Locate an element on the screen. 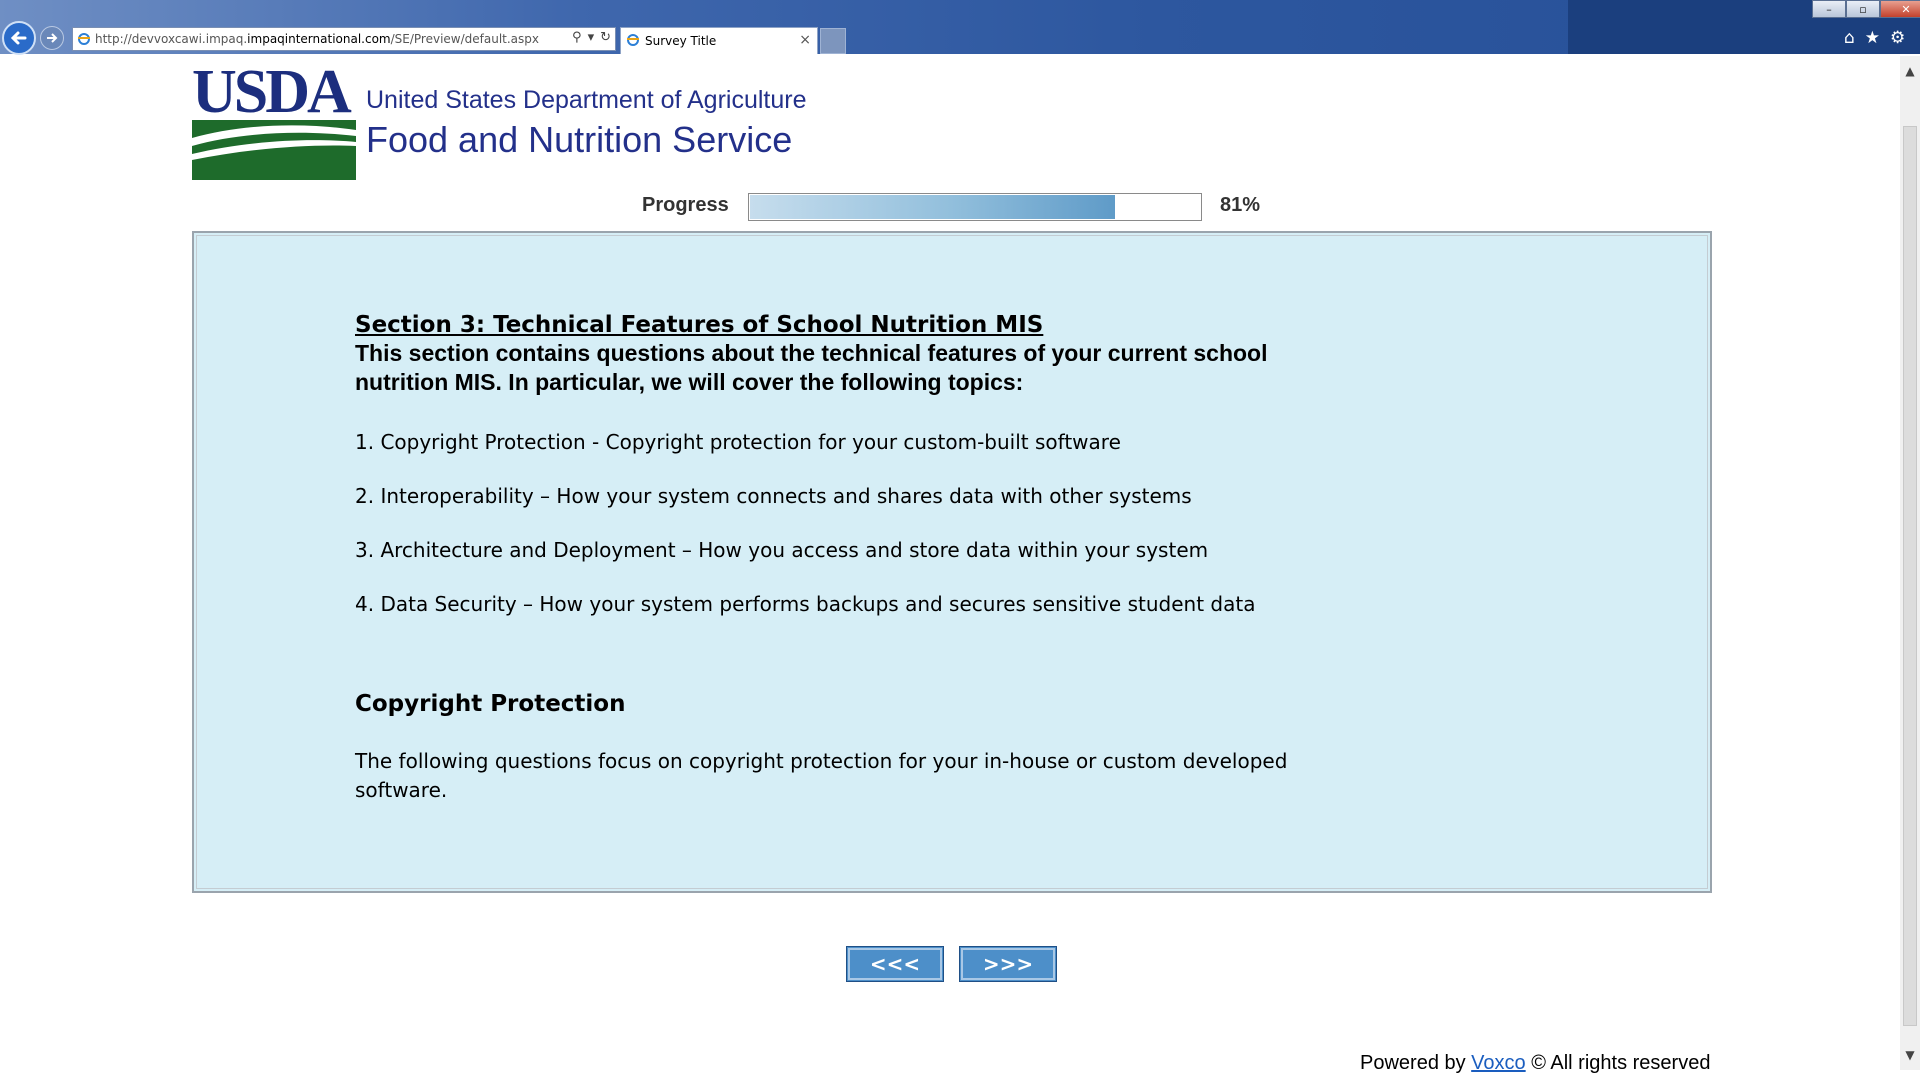 This screenshot has height=1080, width=1920. back-arrow-icon is located at coordinates (18, 38).